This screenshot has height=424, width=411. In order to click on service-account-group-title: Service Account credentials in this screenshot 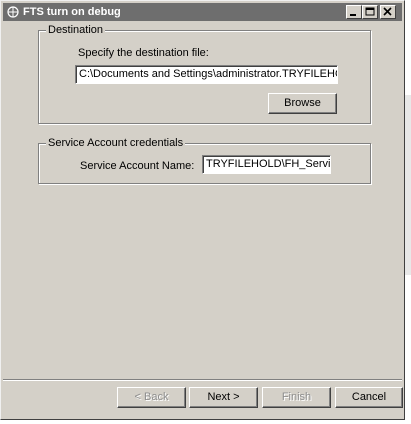, I will do `click(116, 143)`.